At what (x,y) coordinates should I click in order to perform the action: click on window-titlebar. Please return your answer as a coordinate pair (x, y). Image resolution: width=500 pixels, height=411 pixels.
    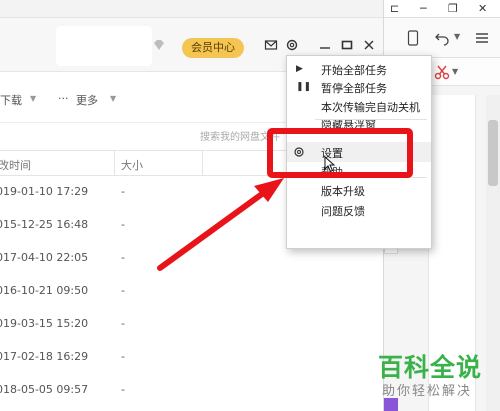
    Looking at the image, I should click on (191, 9).